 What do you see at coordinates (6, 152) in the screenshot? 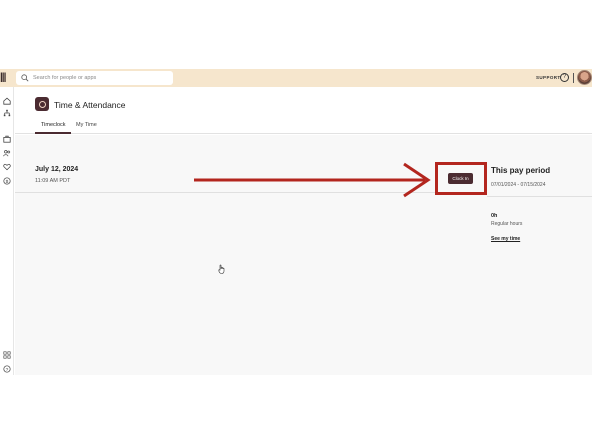
I see `people-icon` at bounding box center [6, 152].